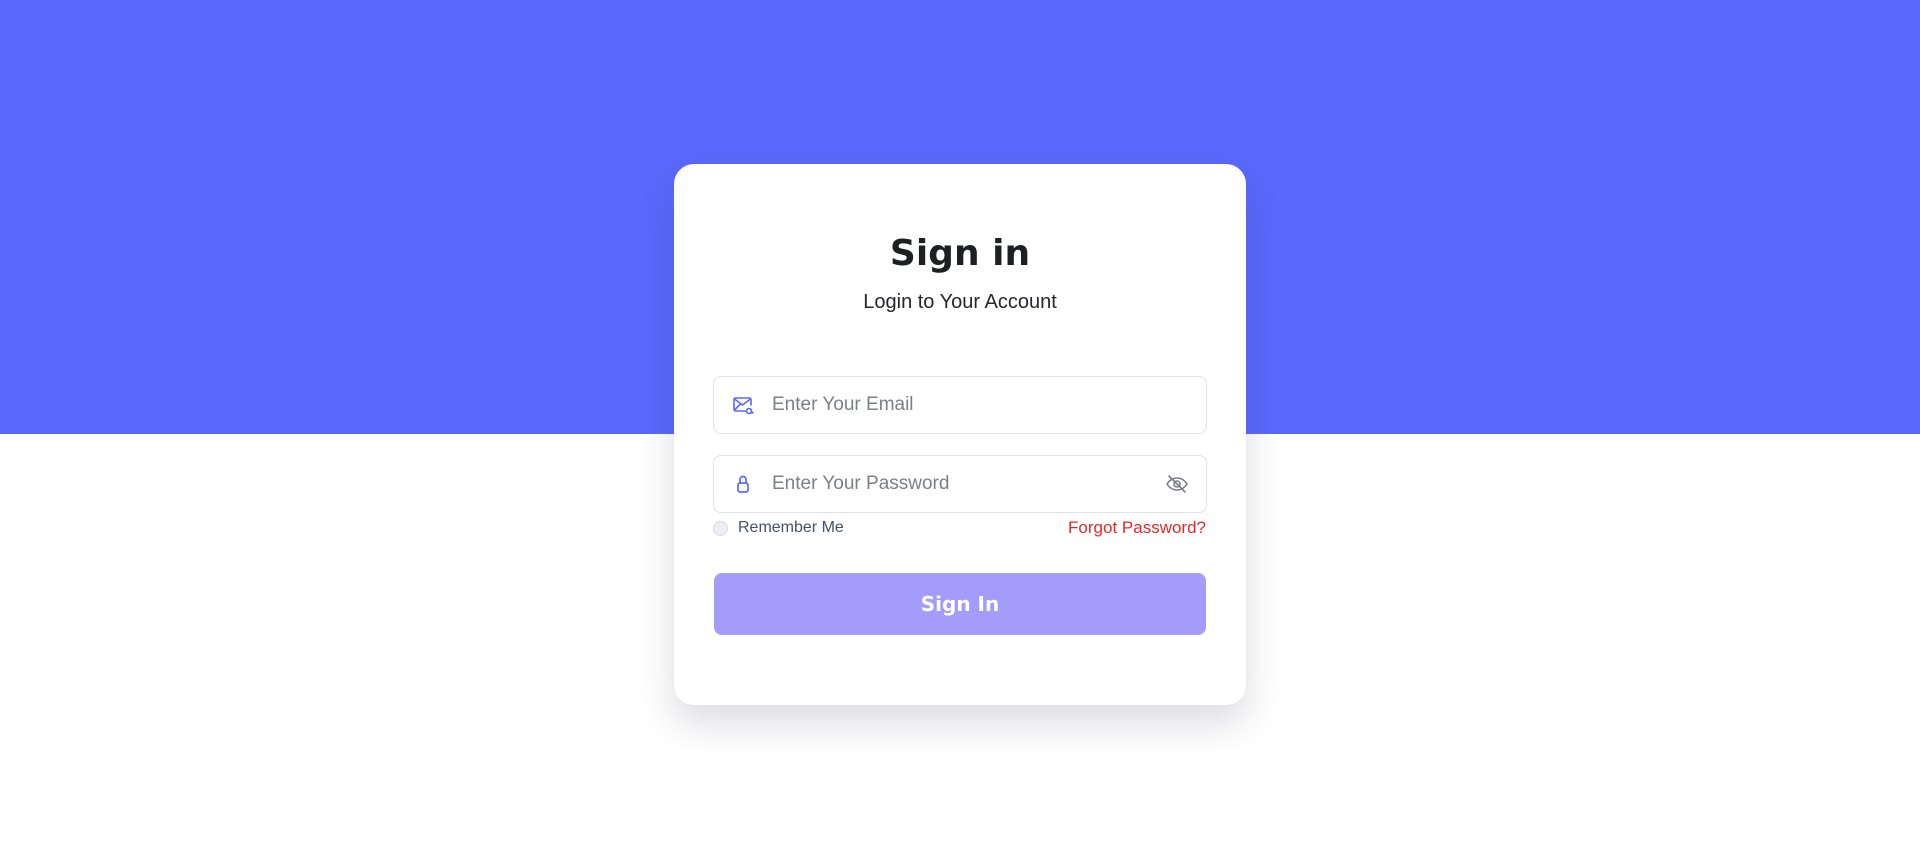 This screenshot has width=1920, height=868. I want to click on password-input, so click(967, 484).